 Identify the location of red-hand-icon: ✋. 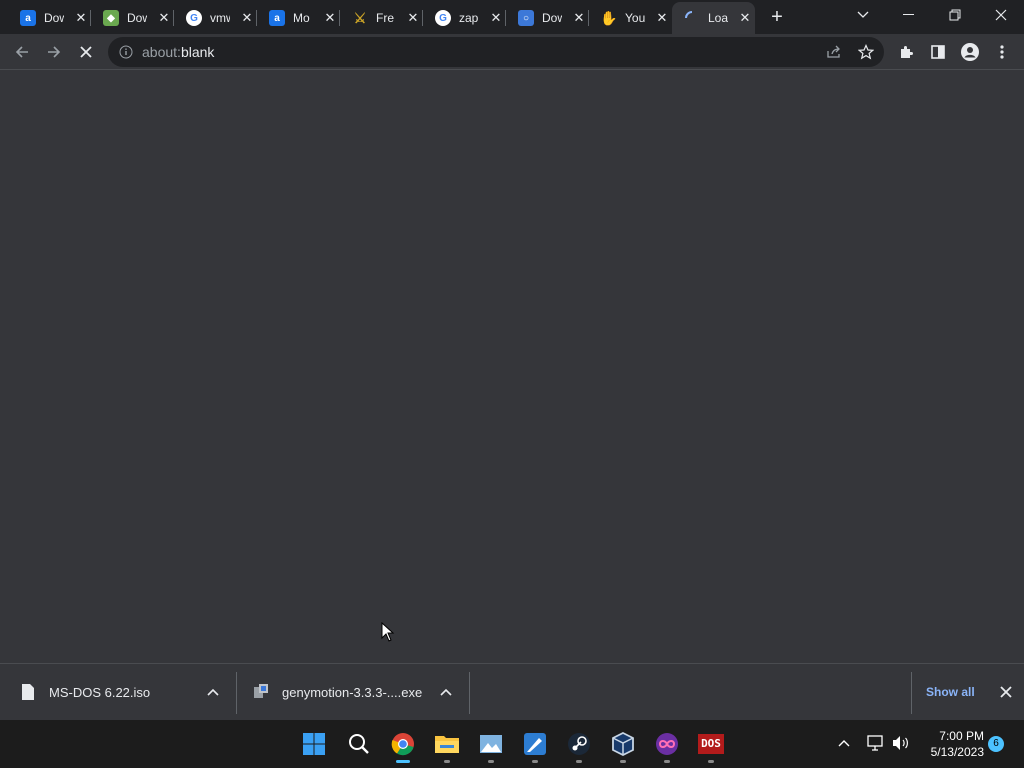
(609, 17).